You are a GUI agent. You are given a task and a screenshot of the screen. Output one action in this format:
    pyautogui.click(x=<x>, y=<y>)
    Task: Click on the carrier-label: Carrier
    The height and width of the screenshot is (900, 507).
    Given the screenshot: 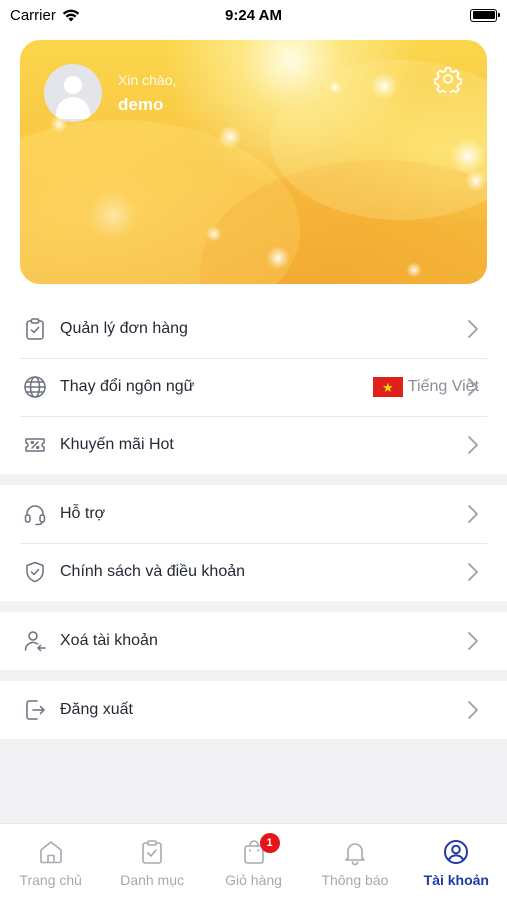 What is the action you would take?
    pyautogui.click(x=33, y=15)
    